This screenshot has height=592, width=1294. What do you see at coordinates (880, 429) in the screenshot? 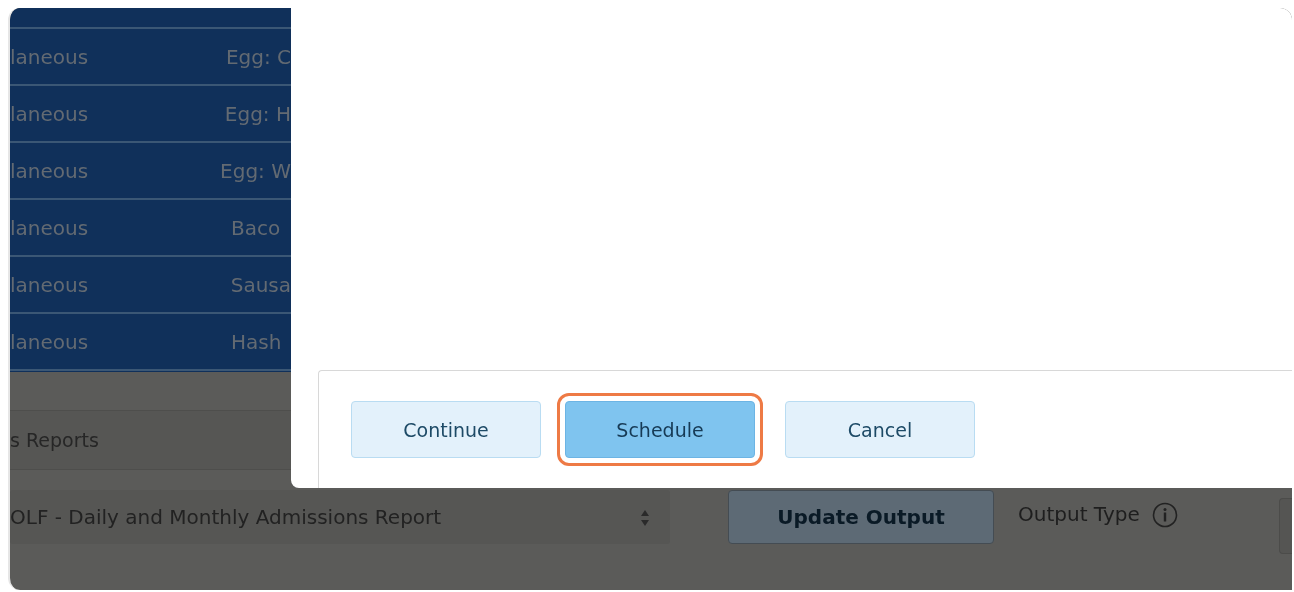
I see `dialog-button: Cancel` at bounding box center [880, 429].